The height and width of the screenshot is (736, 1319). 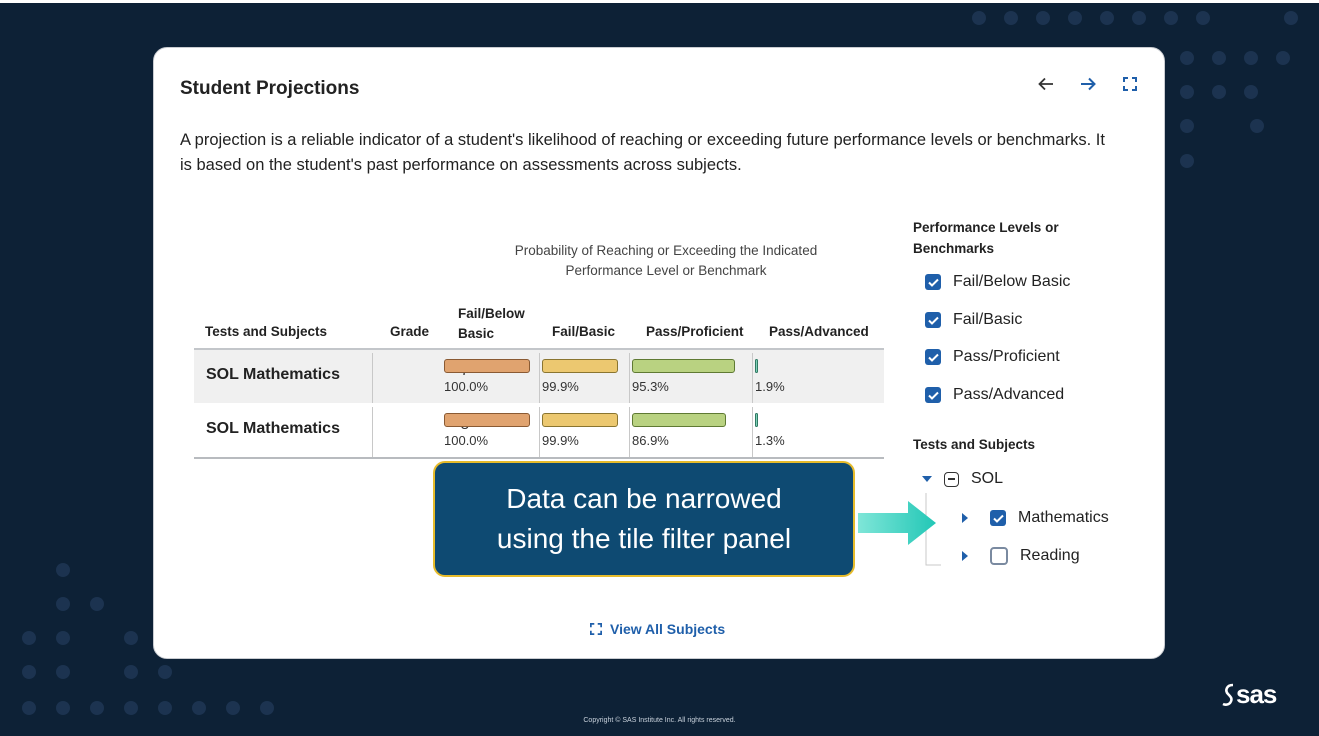 I want to click on probability-label: 86.9%, so click(x=650, y=440).